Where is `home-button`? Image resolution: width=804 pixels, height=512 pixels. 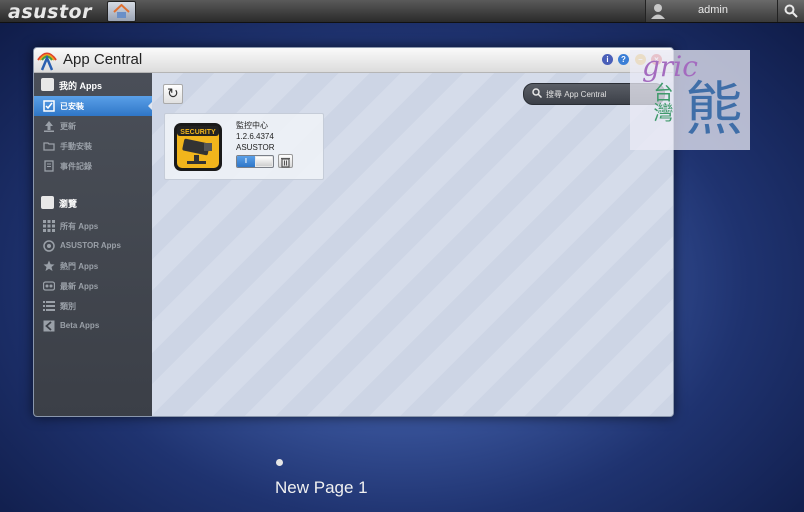
home-button is located at coordinates (121, 11).